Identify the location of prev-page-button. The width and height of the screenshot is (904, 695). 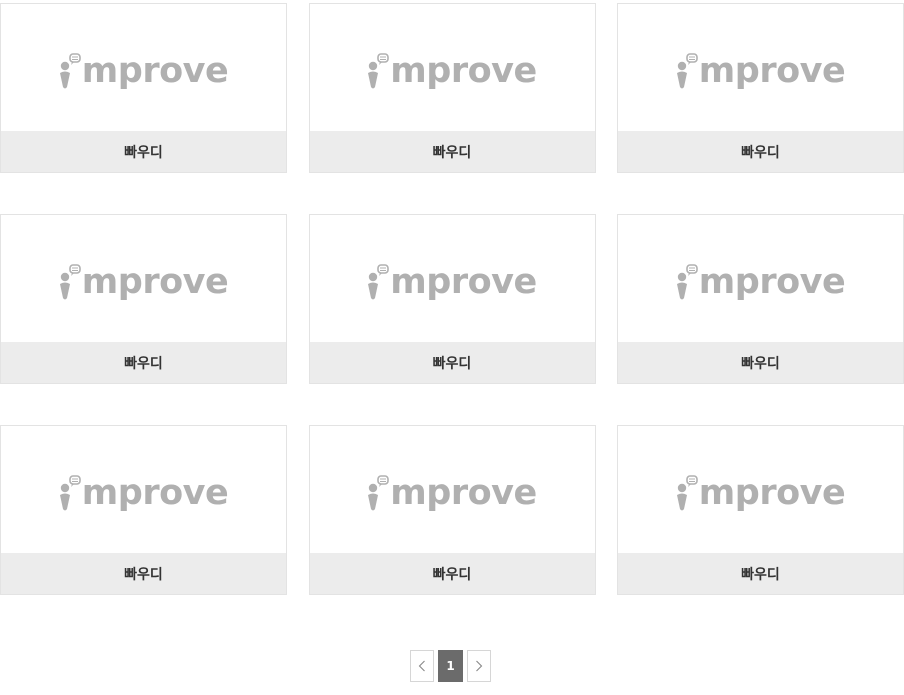
(422, 666).